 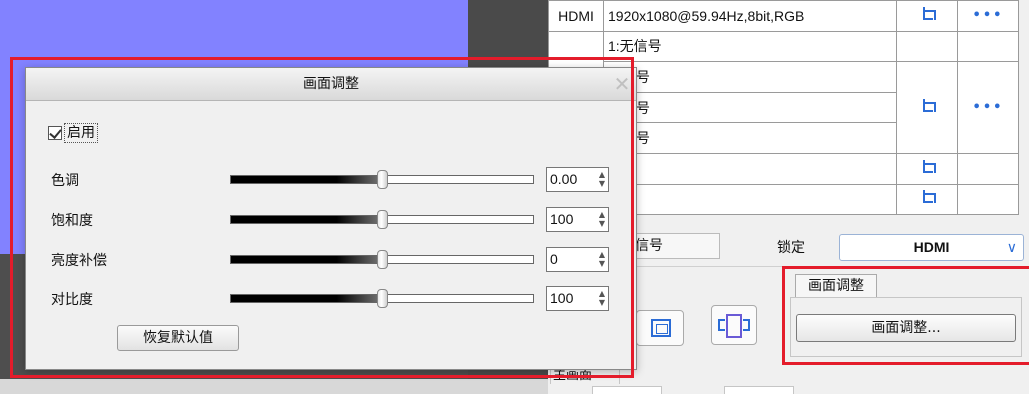 What do you see at coordinates (274, 386) in the screenshot?
I see `preview-footer` at bounding box center [274, 386].